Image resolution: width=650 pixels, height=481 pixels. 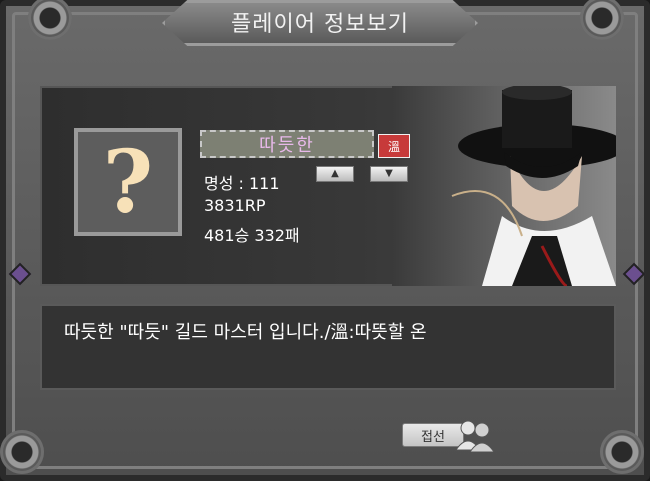 I want to click on window-title: 플레이어 정보보기, so click(x=320, y=24).